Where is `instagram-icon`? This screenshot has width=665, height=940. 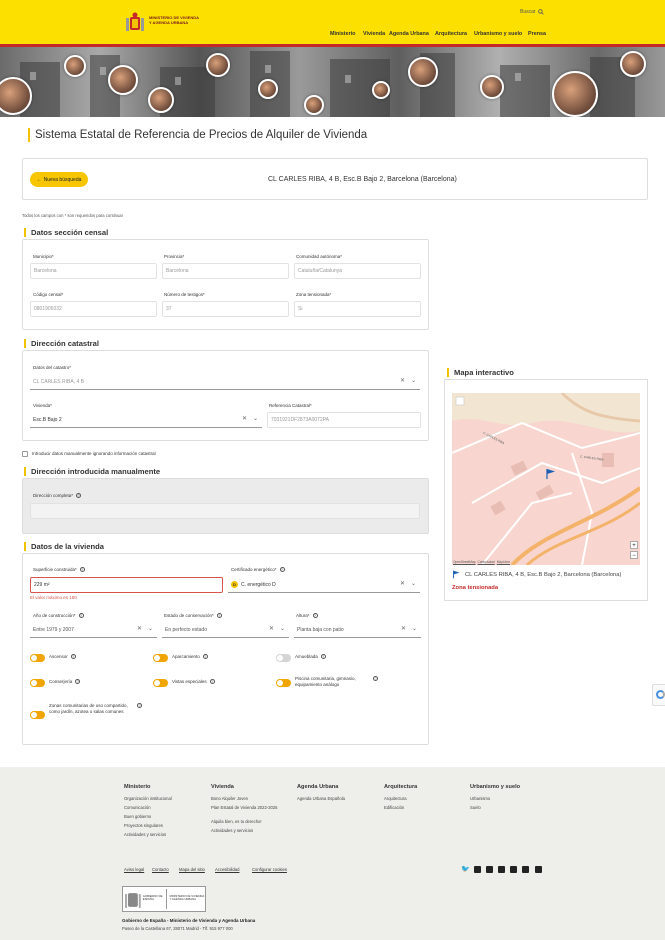 instagram-icon is located at coordinates (501, 869).